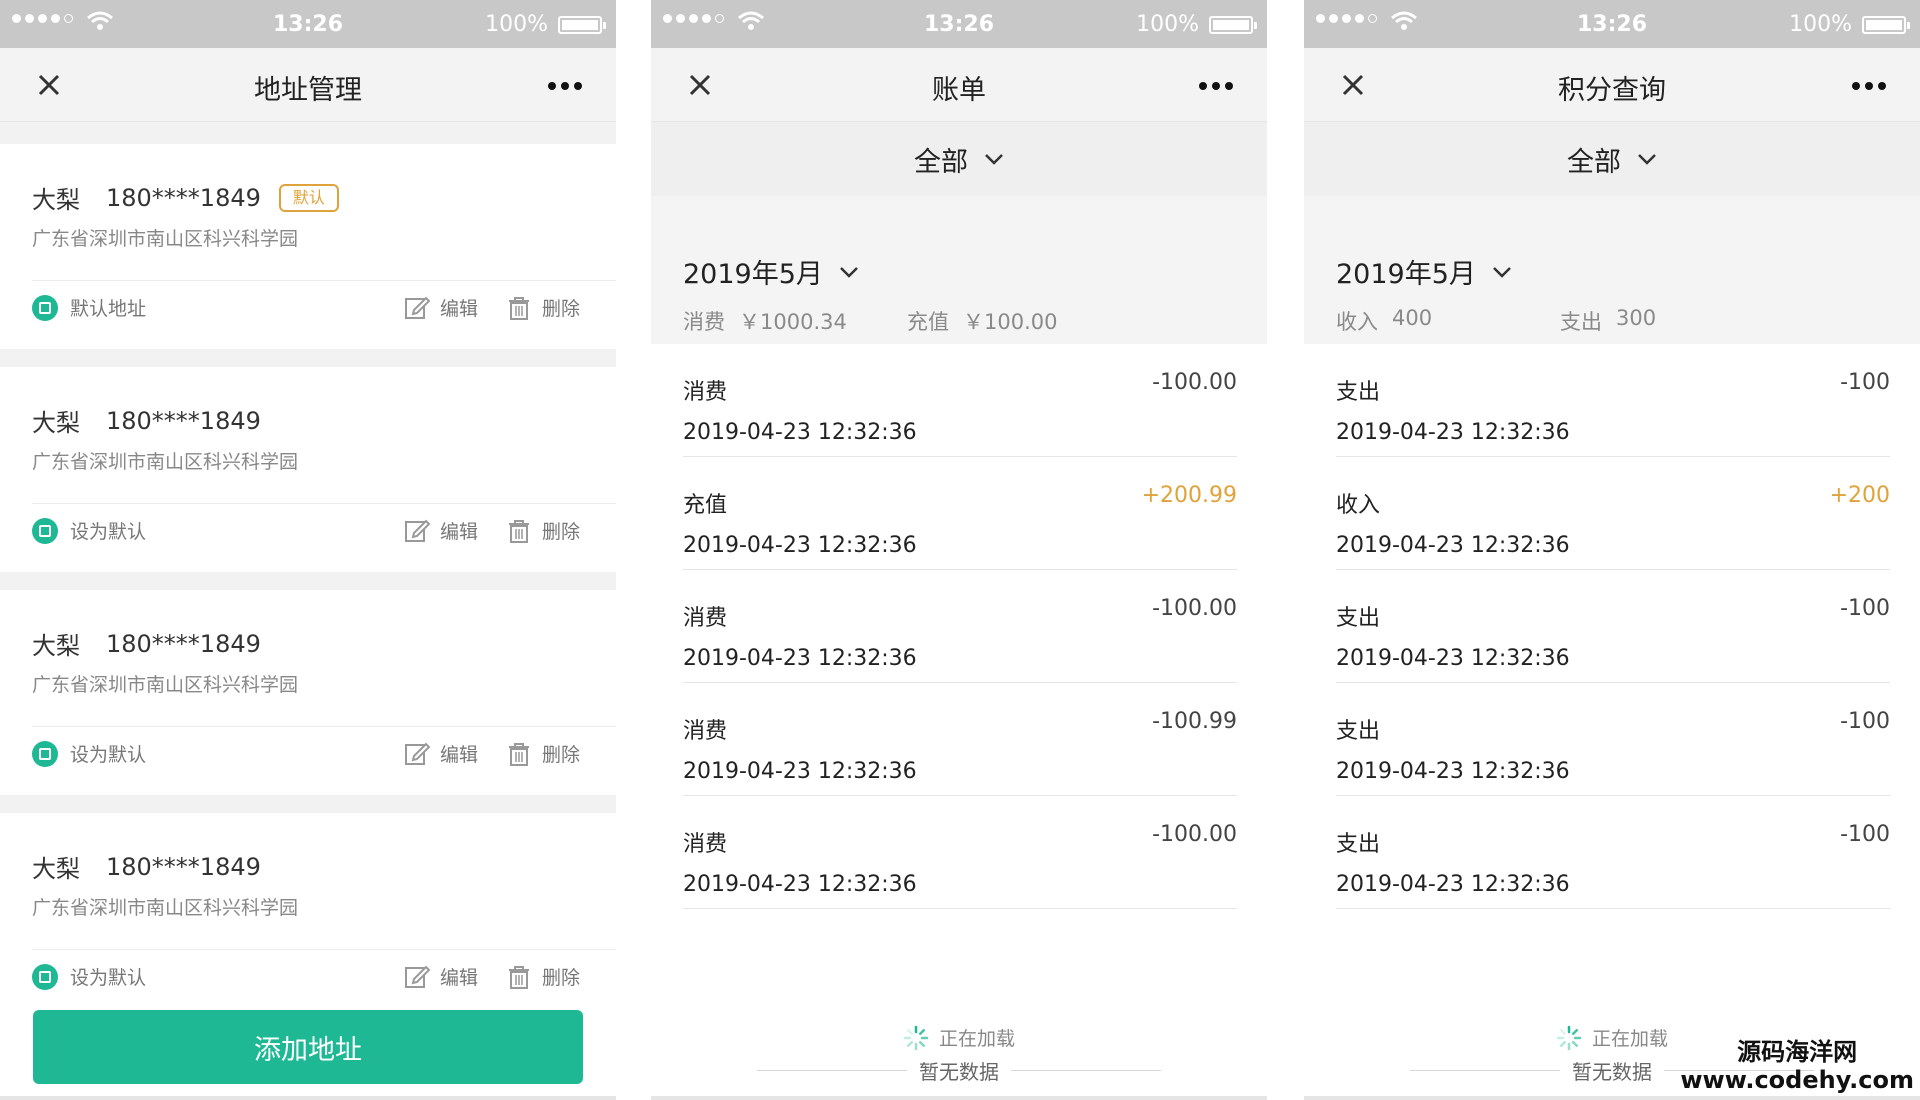  I want to click on record-amount: +200, so click(1859, 495).